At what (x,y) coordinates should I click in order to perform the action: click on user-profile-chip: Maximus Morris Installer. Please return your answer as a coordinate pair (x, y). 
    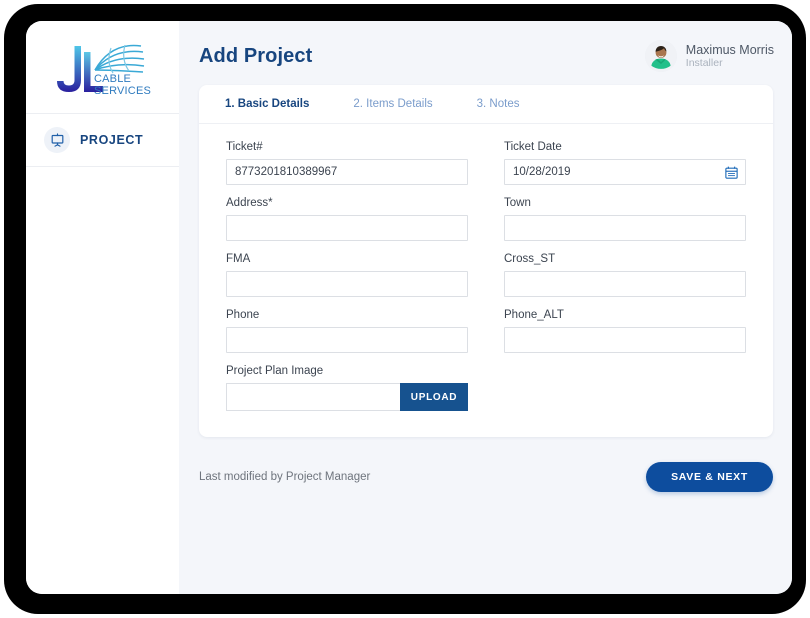
    Looking at the image, I should click on (709, 55).